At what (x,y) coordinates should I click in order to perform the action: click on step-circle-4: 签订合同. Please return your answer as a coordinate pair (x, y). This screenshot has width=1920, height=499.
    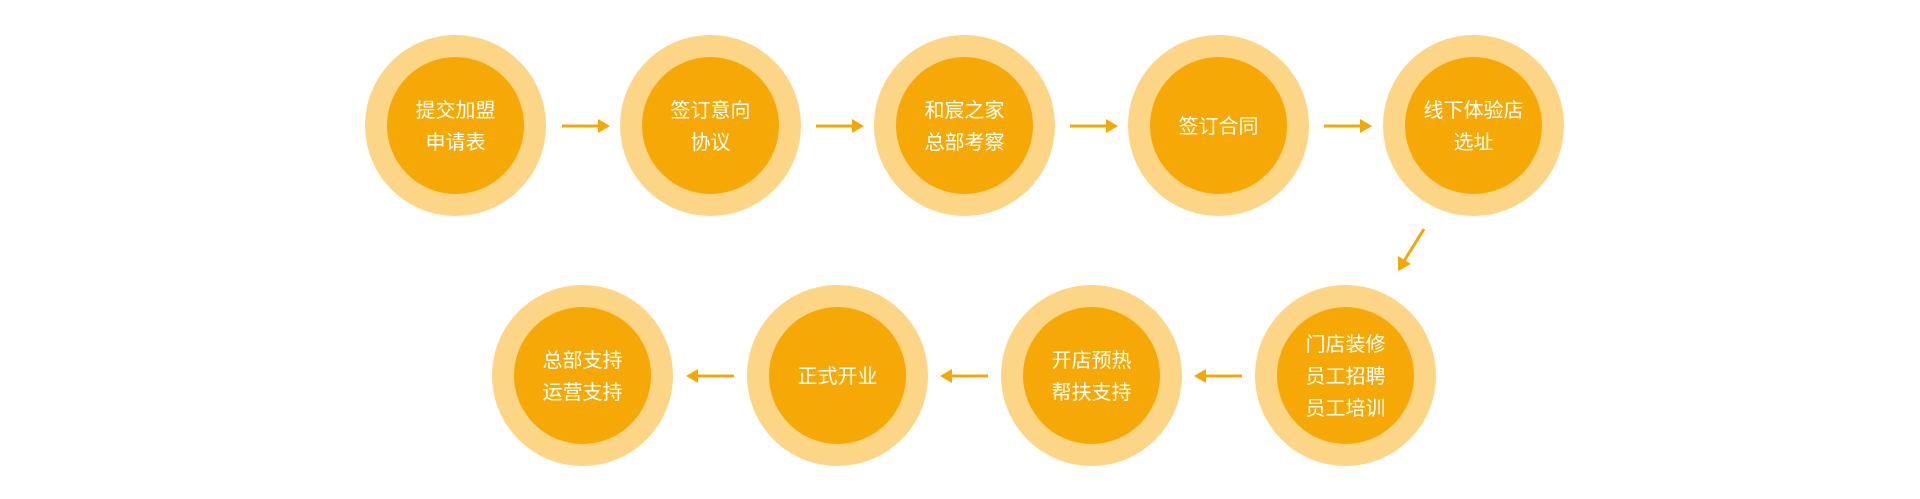
    Looking at the image, I should click on (1218, 125).